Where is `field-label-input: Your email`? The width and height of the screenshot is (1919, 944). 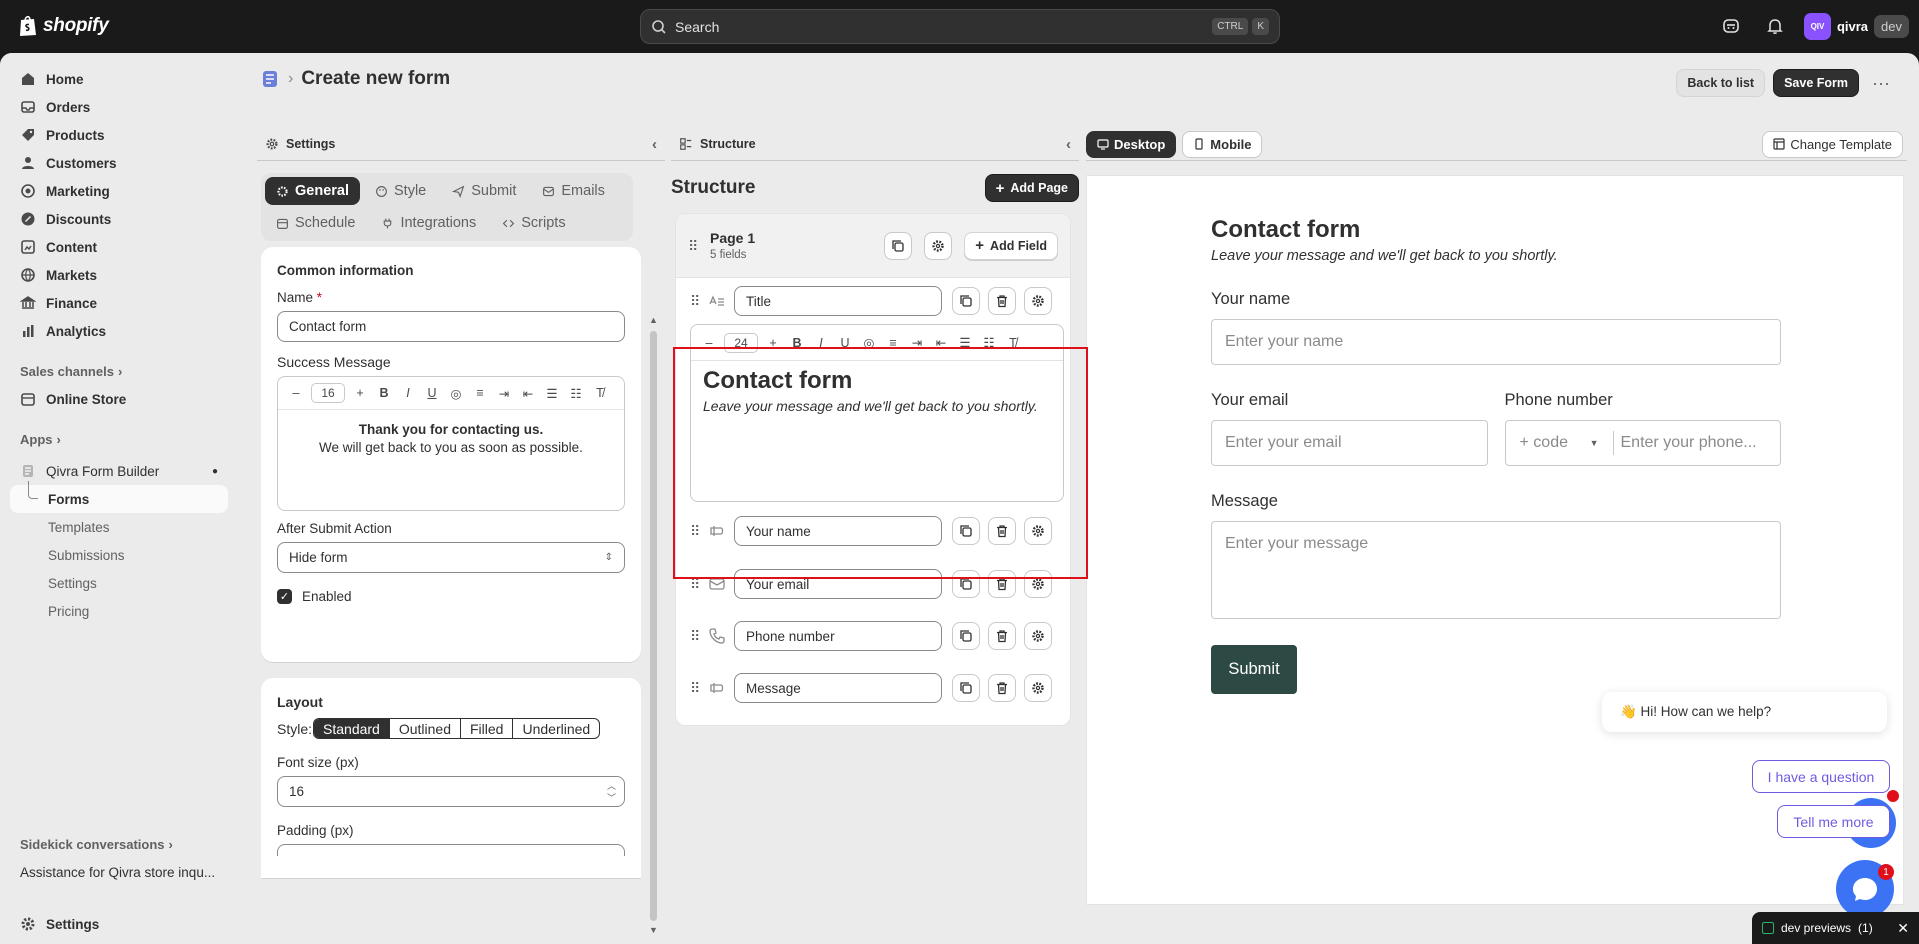
field-label-input: Your email is located at coordinates (838, 584).